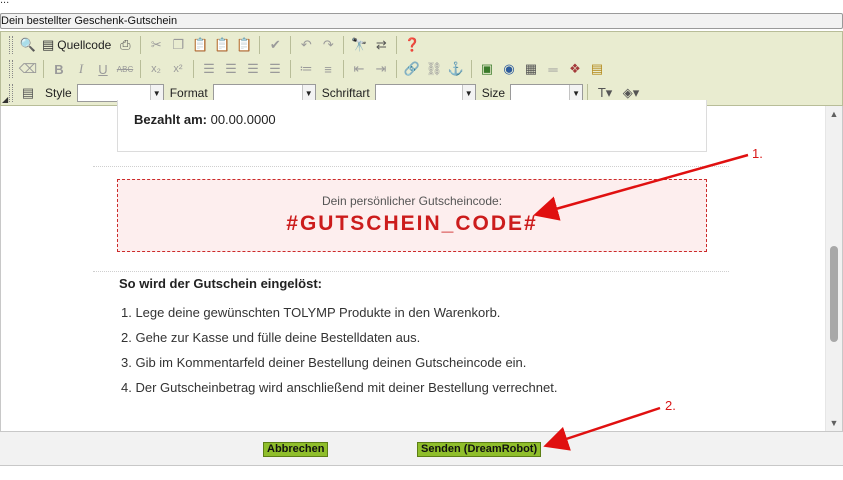 The width and height of the screenshot is (843, 480). I want to click on voucher-code-caption: Dein persönlicher Gutscheincode:, so click(412, 201).